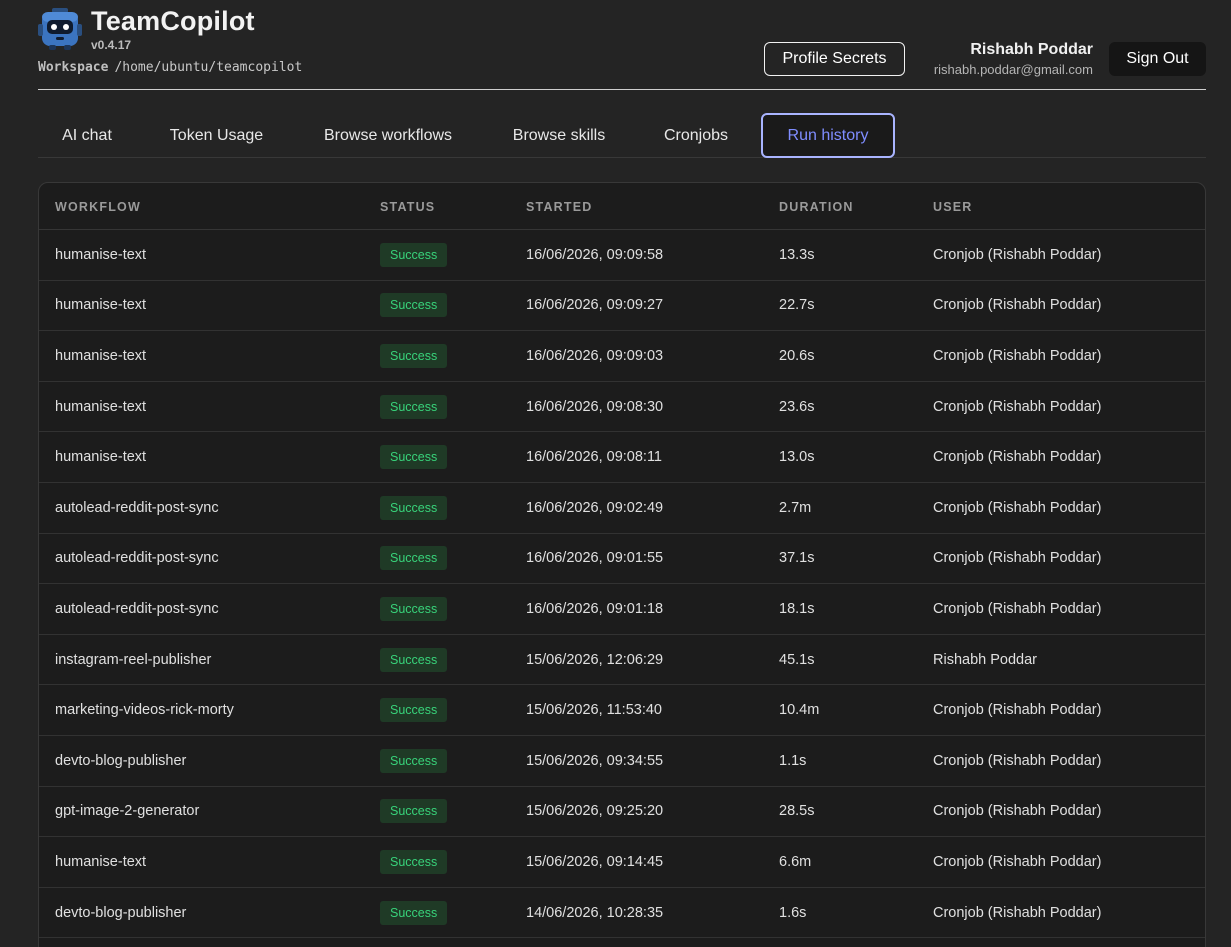 The width and height of the screenshot is (1231, 947). I want to click on started-cell: 15/06/2026, 09:34:55, so click(595, 760).